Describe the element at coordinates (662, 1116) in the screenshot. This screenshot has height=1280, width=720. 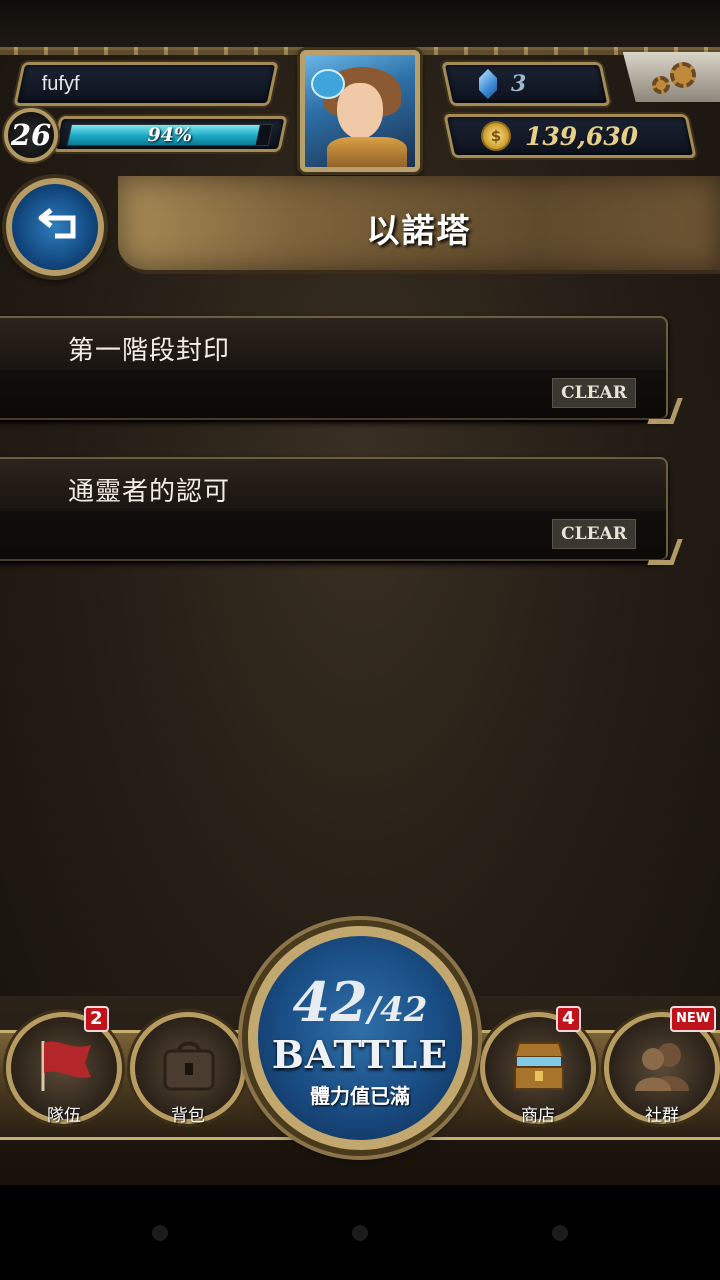
I see `nav-social-label: 社群` at that location.